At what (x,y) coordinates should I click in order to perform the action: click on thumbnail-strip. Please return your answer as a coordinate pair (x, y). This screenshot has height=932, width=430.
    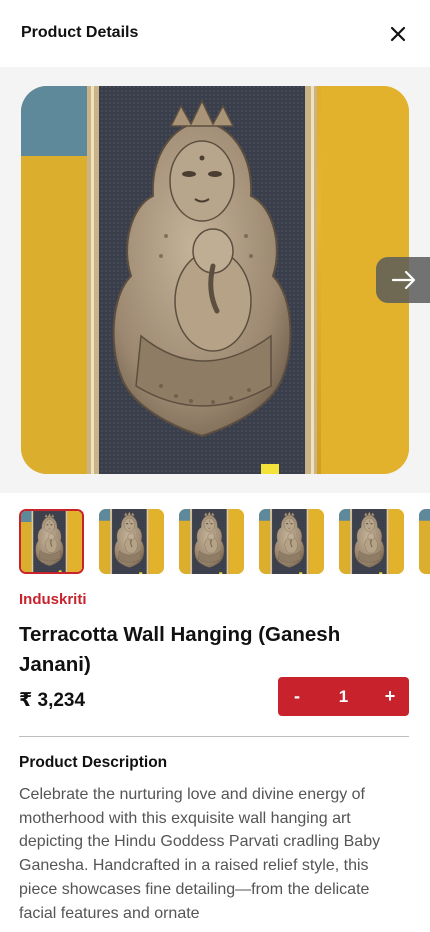
    Looking at the image, I should click on (215, 542).